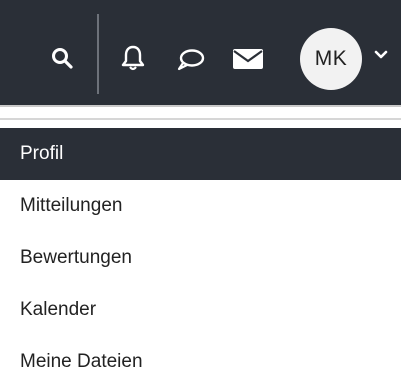 This screenshot has height=388, width=401. What do you see at coordinates (248, 59) in the screenshot?
I see `mail-icon` at bounding box center [248, 59].